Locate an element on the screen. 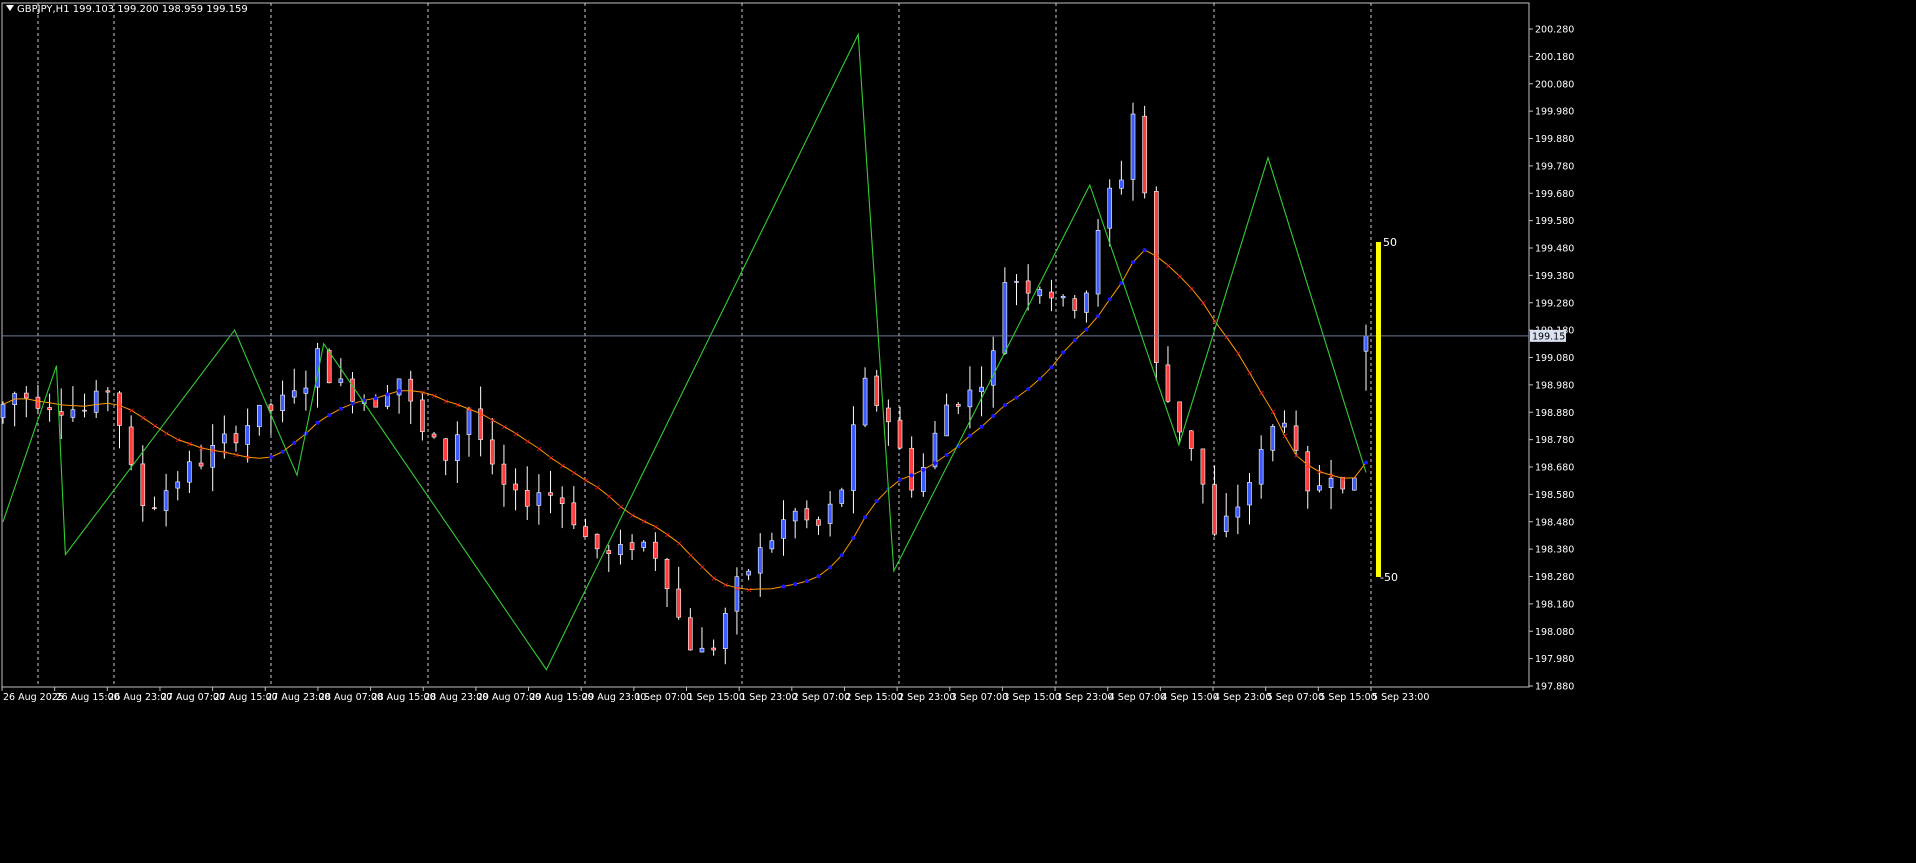  y-axis-tick-label: 198.180 is located at coordinates (1554, 604).